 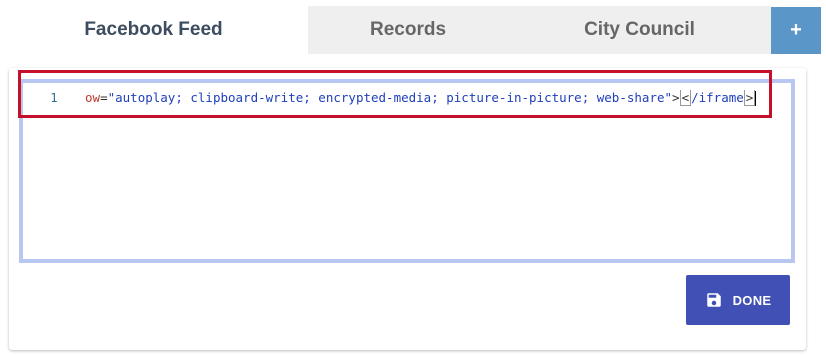 I want to click on tab-records: Records, so click(x=408, y=30).